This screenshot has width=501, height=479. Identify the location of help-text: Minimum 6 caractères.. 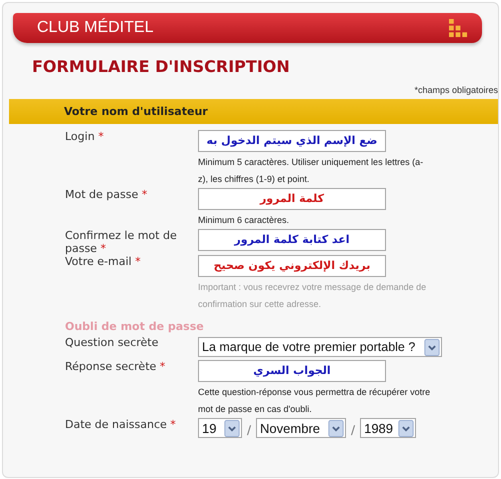
(244, 220).